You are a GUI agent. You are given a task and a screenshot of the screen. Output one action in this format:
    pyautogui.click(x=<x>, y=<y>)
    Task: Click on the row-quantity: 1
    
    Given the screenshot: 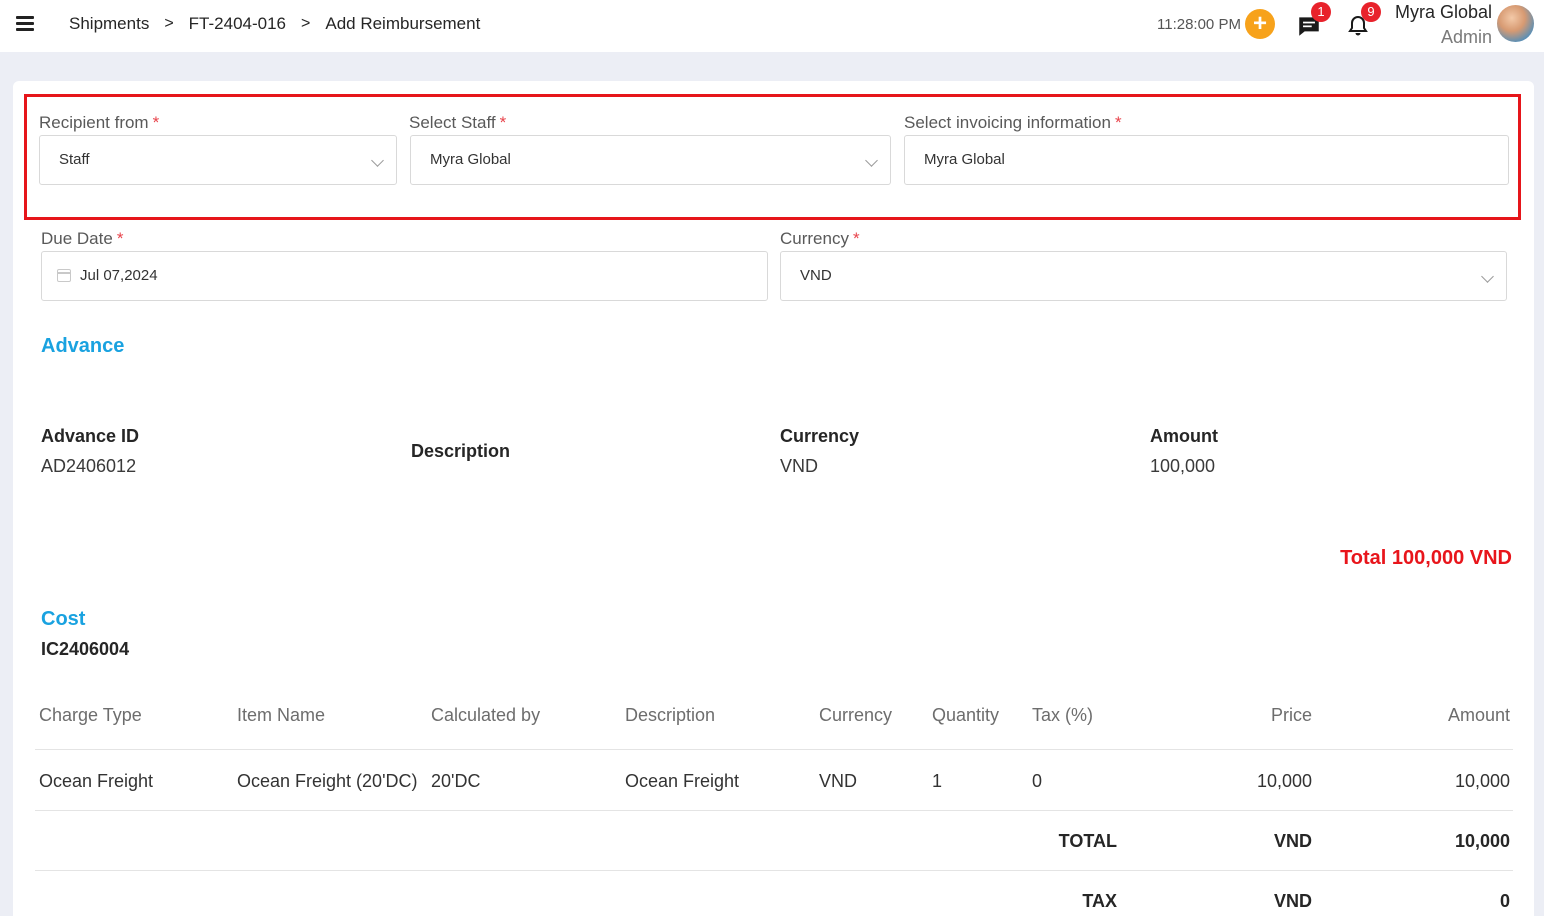 What is the action you would take?
    pyautogui.click(x=937, y=781)
    